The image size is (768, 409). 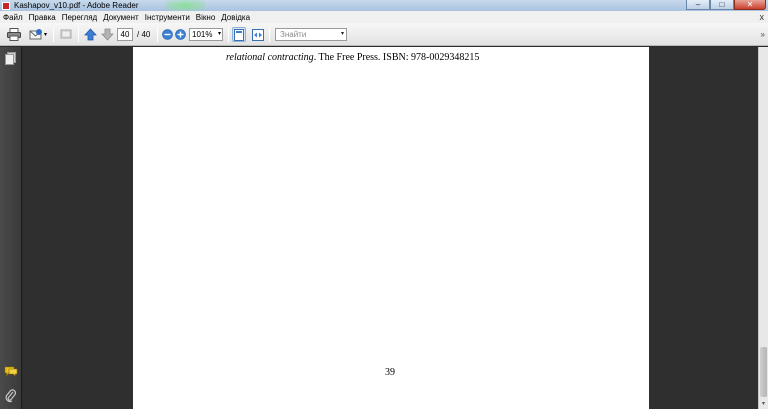 I want to click on title-bar-glow, so click(x=185, y=5).